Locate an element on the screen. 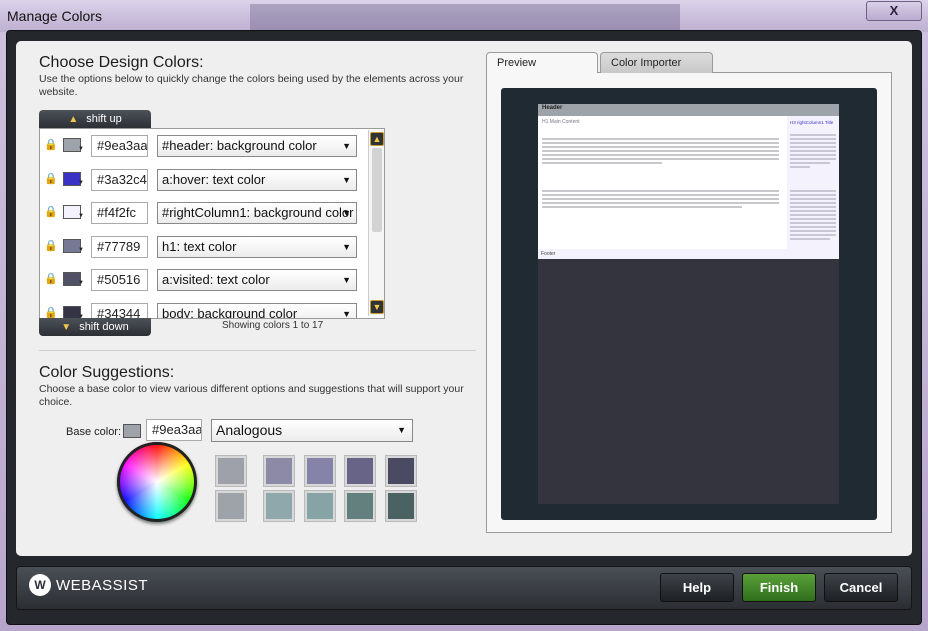 The image size is (928, 631). target-select-value: a:visited: text color is located at coordinates (216, 280).